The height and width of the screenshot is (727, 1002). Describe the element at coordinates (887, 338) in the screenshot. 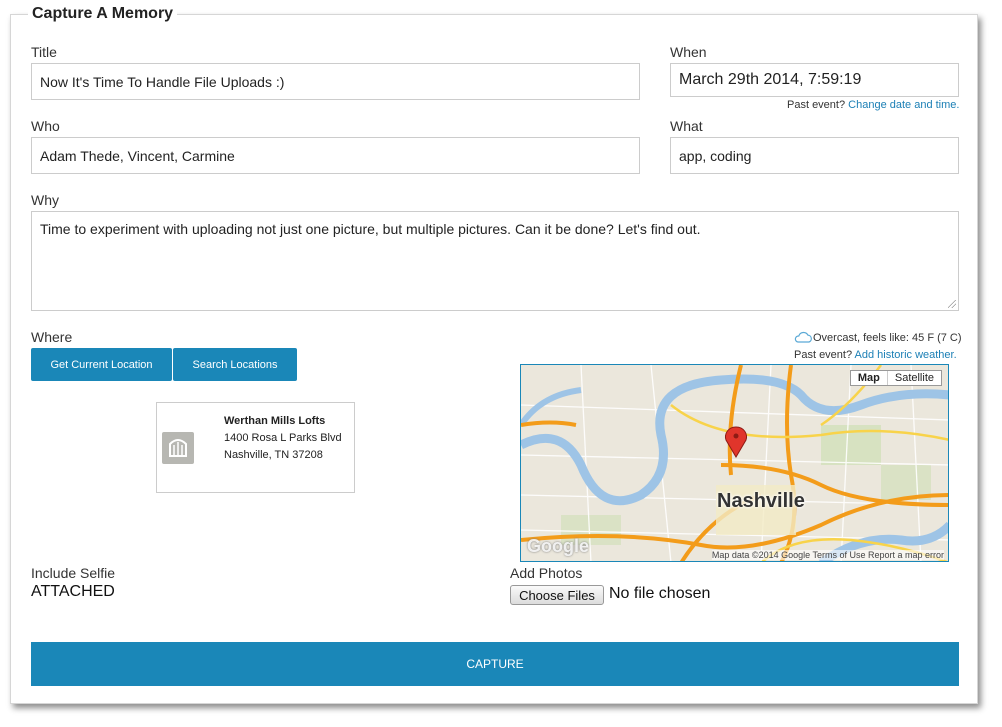

I see `weather-text: Overcast, feels like: 45 F (7 C)` at that location.